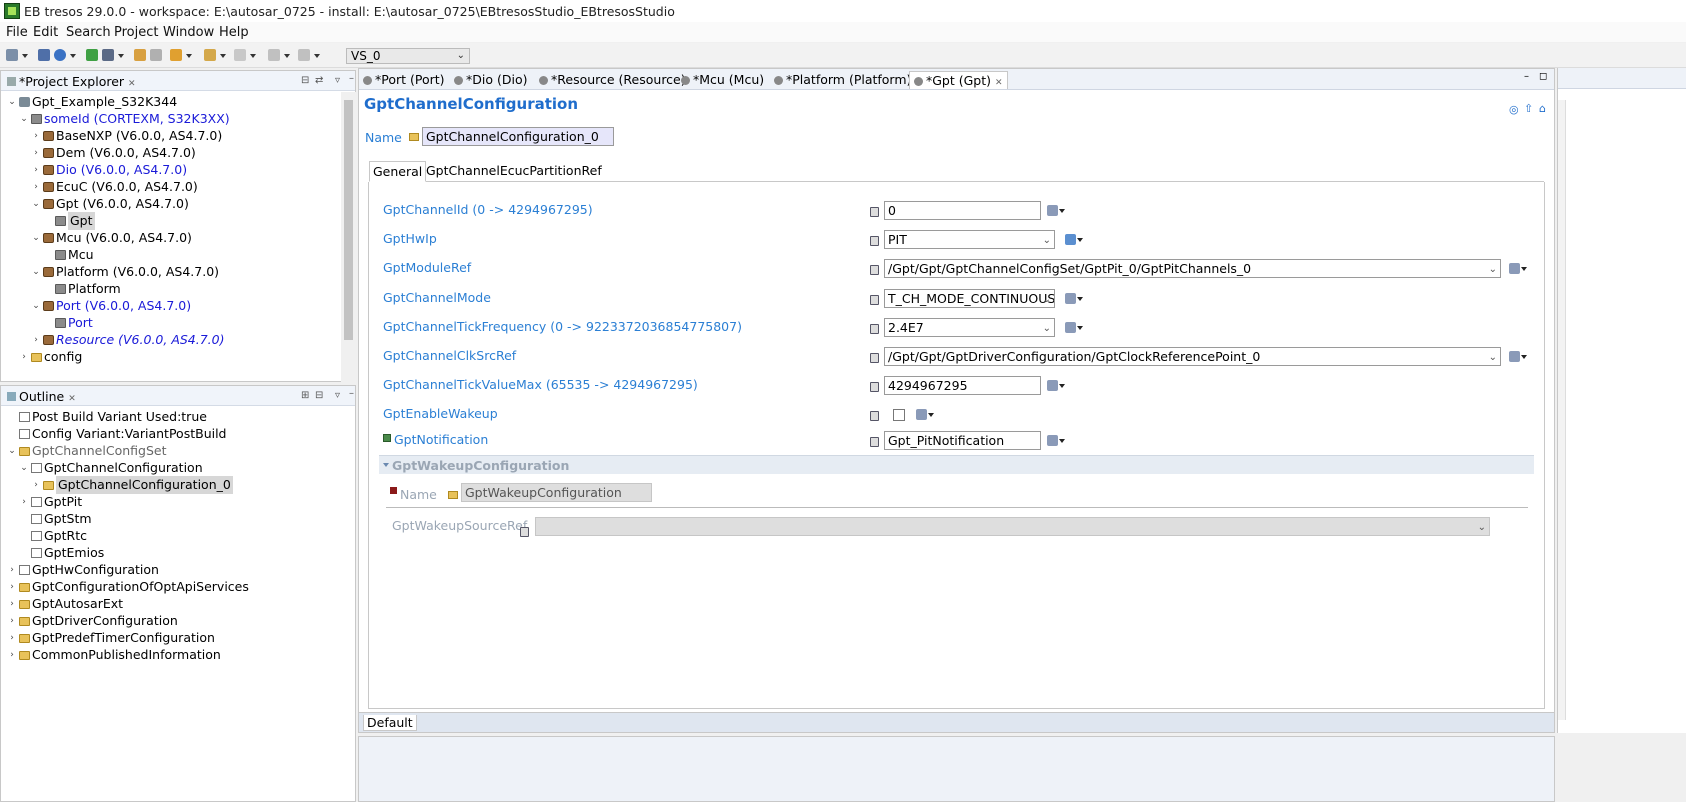 This screenshot has width=1686, height=802. Describe the element at coordinates (962, 385) in the screenshot. I see `gpt-channel-tick-value-max-input: 4294967295` at that location.